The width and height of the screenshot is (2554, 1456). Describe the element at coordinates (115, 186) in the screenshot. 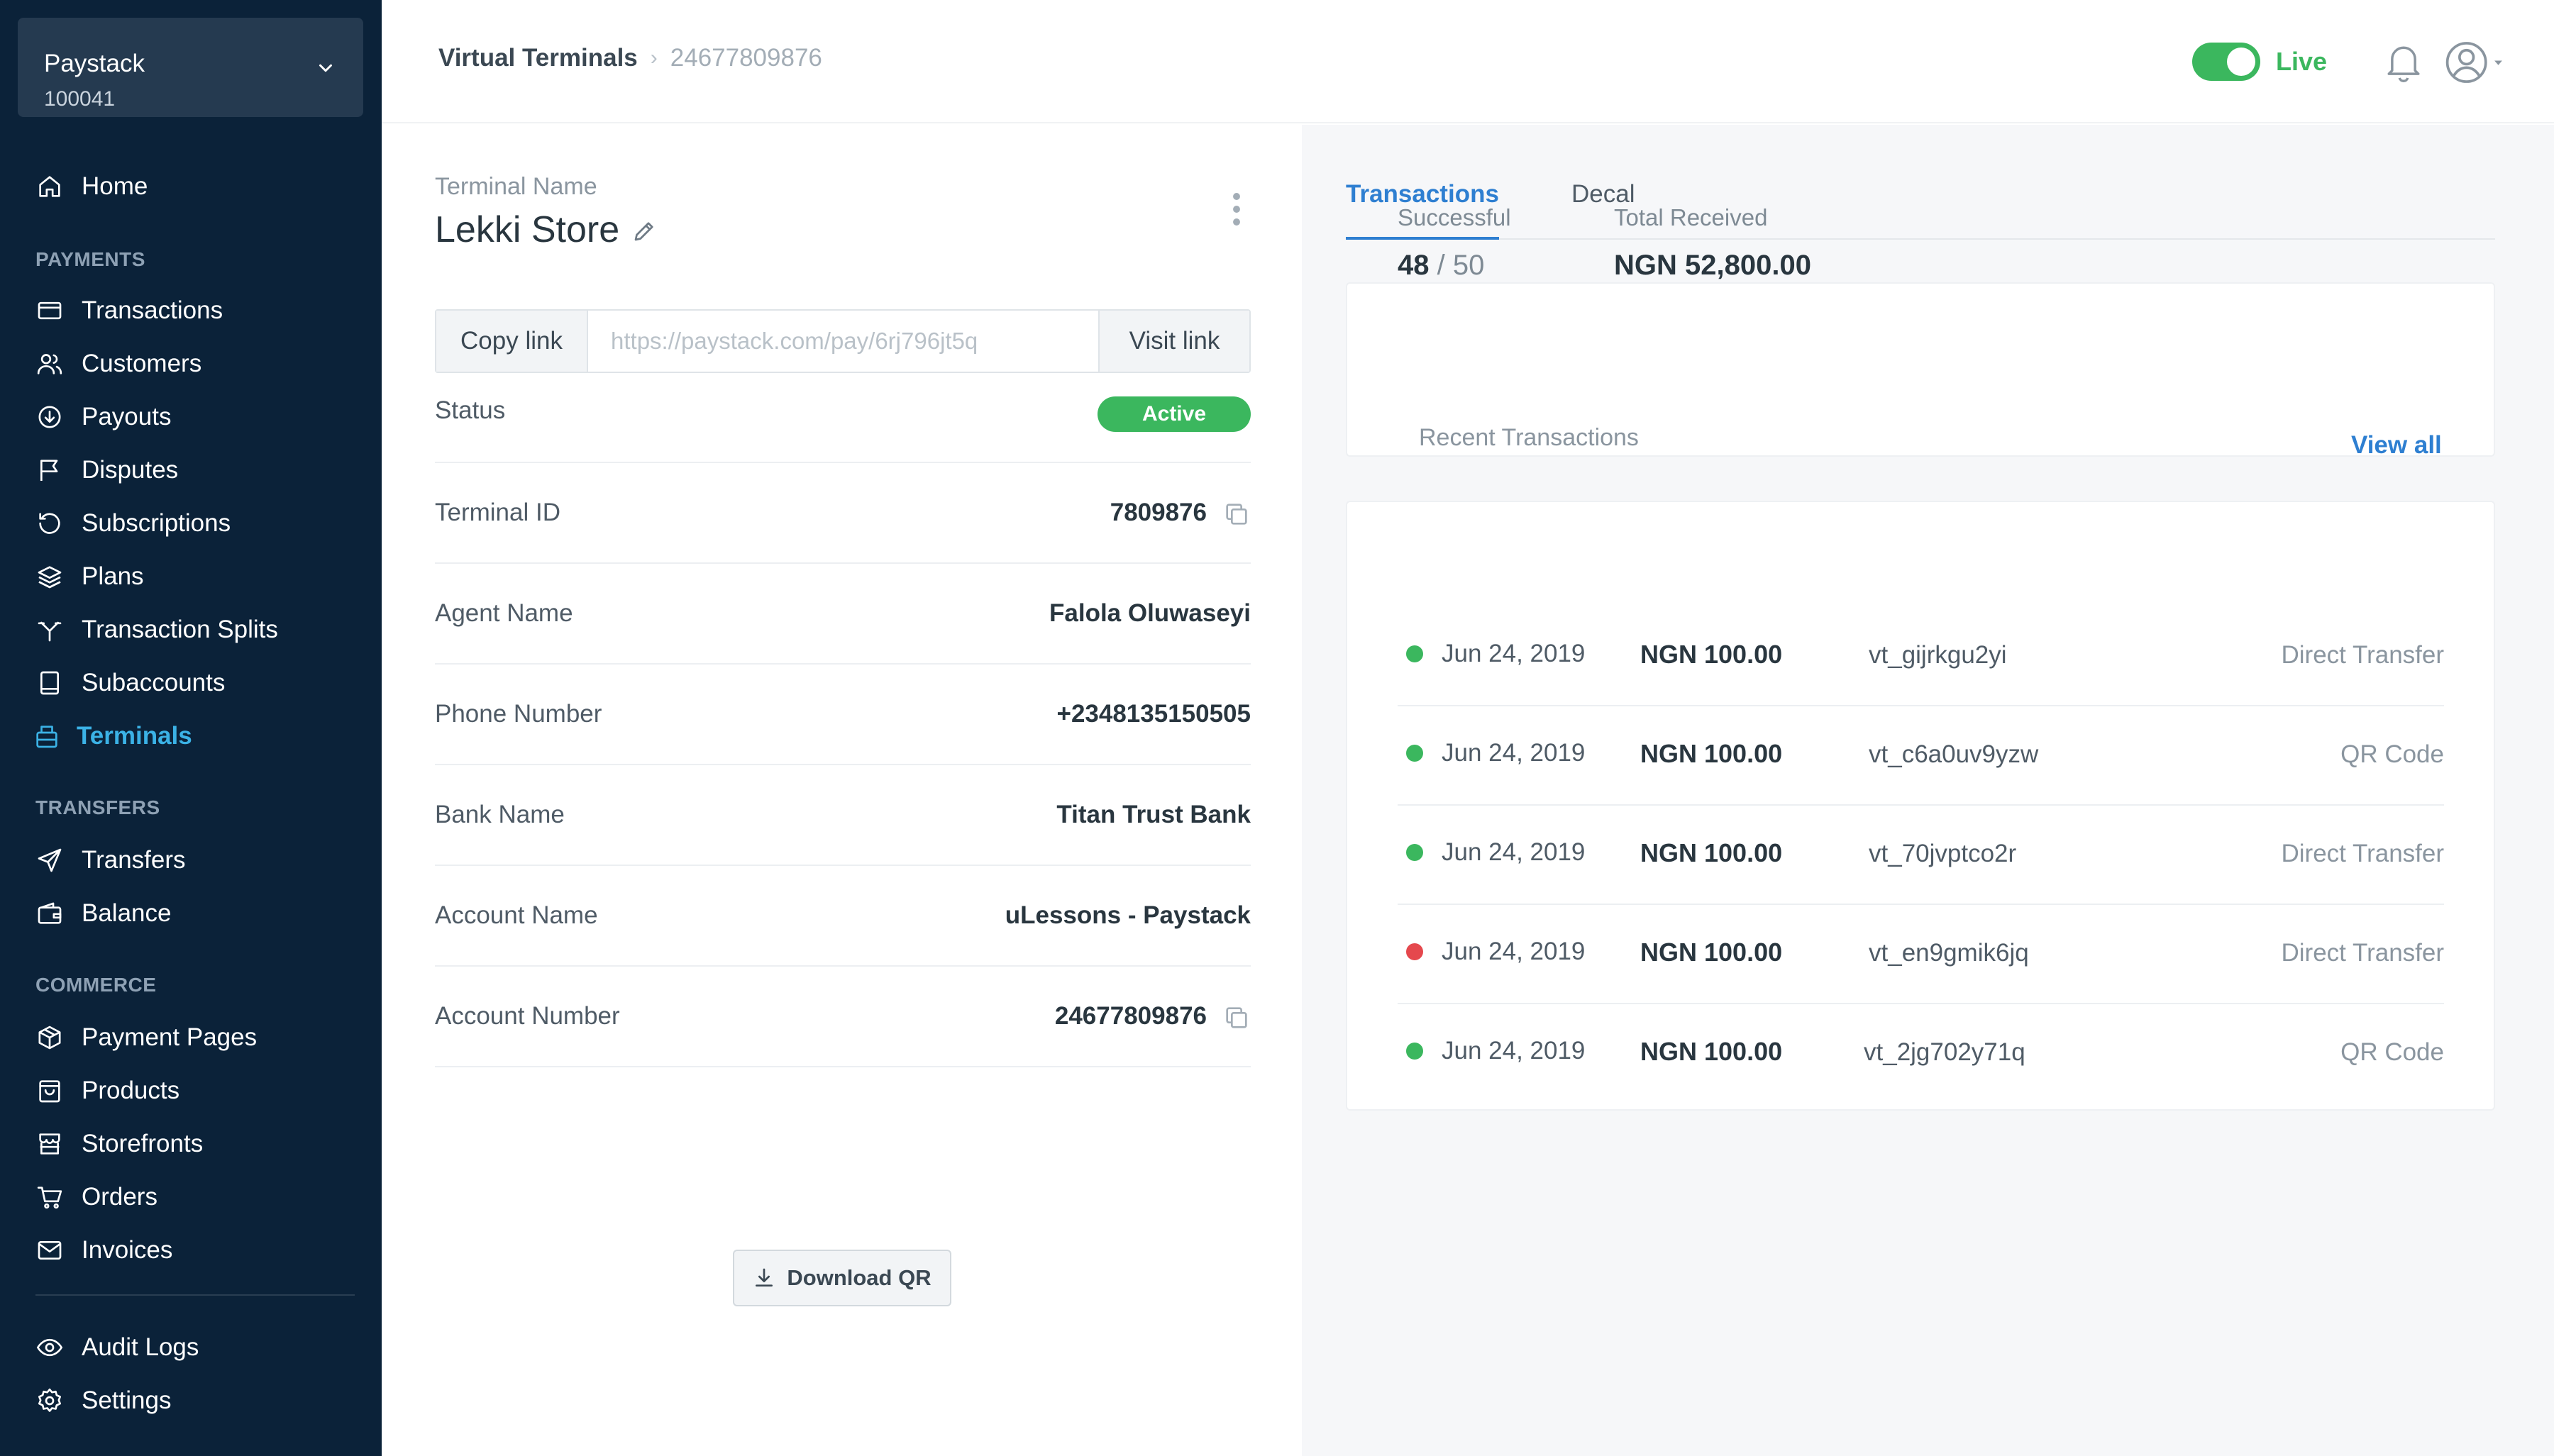

I see `sidebar-item-label: Home` at that location.